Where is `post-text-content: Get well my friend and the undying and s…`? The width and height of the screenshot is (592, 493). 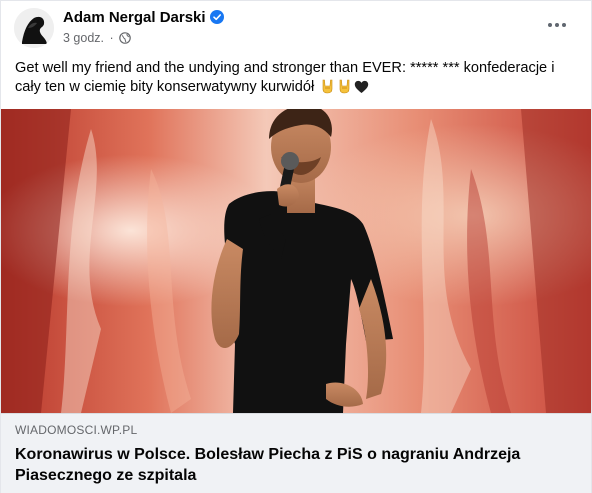
post-text-content: Get well my friend and the undying and s… is located at coordinates (285, 77).